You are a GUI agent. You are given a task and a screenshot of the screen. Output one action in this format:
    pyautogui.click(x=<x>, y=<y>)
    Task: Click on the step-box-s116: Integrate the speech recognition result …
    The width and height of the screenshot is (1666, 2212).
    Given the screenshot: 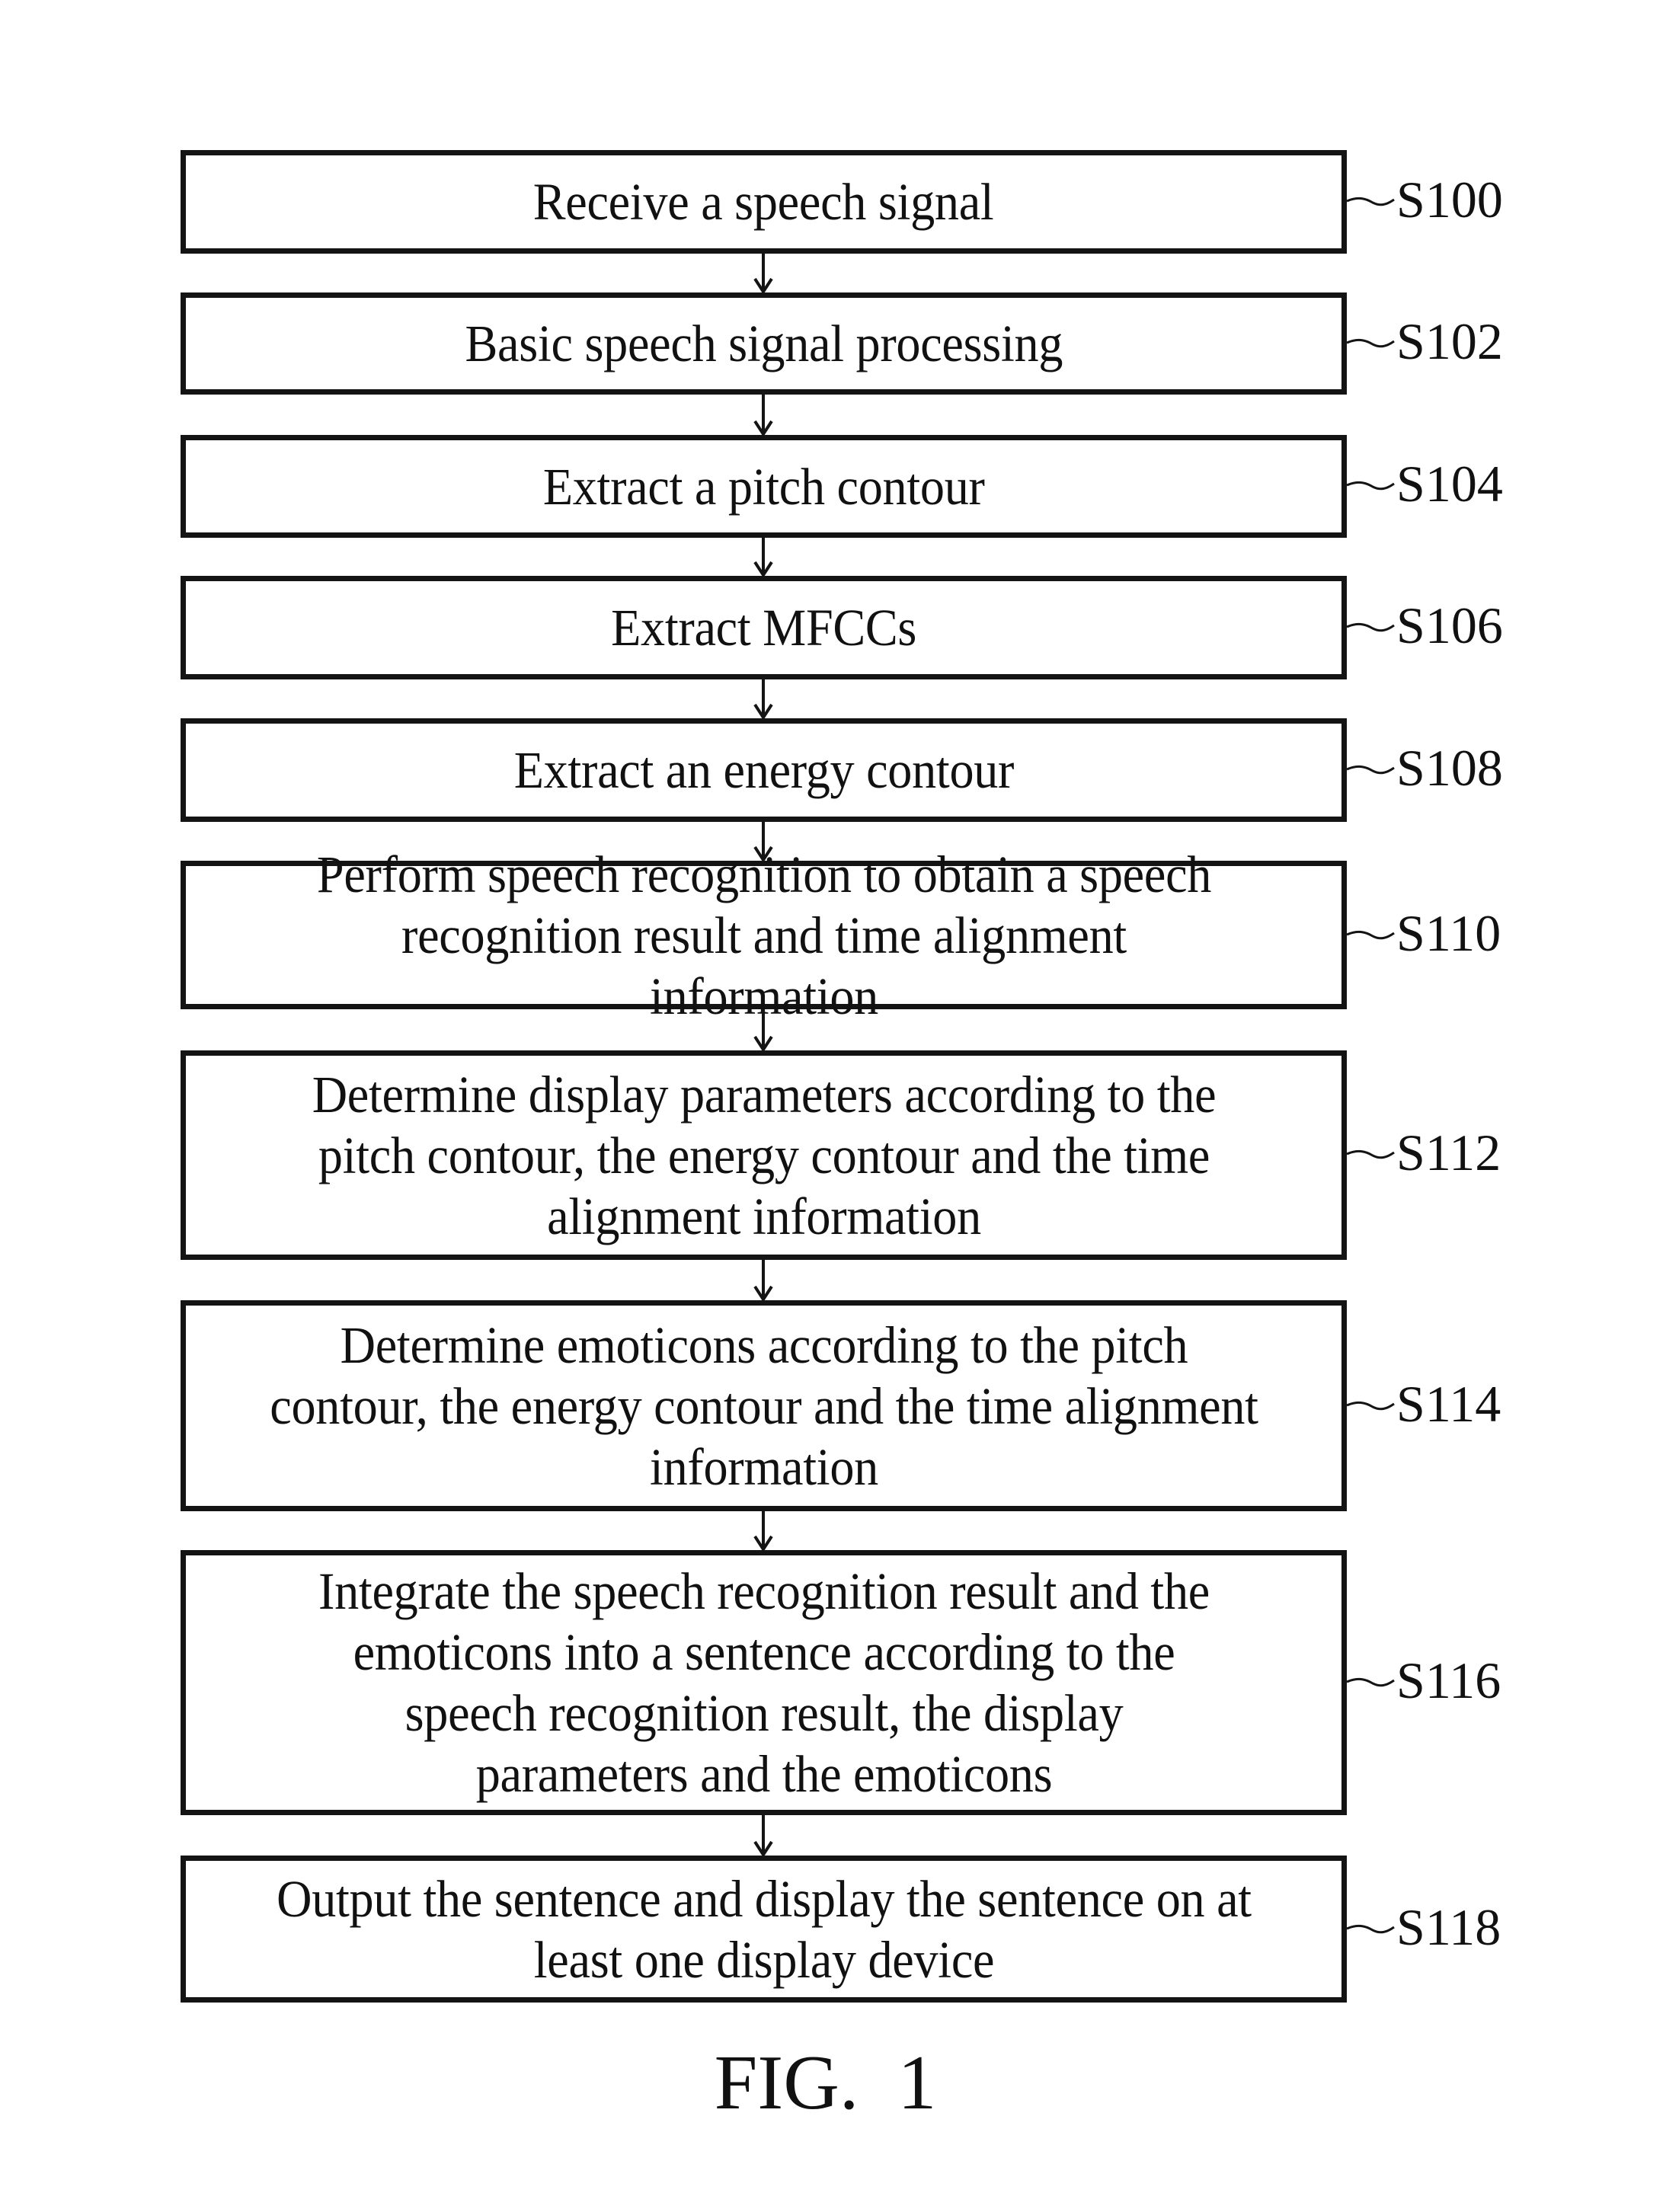 What is the action you would take?
    pyautogui.click(x=764, y=1683)
    